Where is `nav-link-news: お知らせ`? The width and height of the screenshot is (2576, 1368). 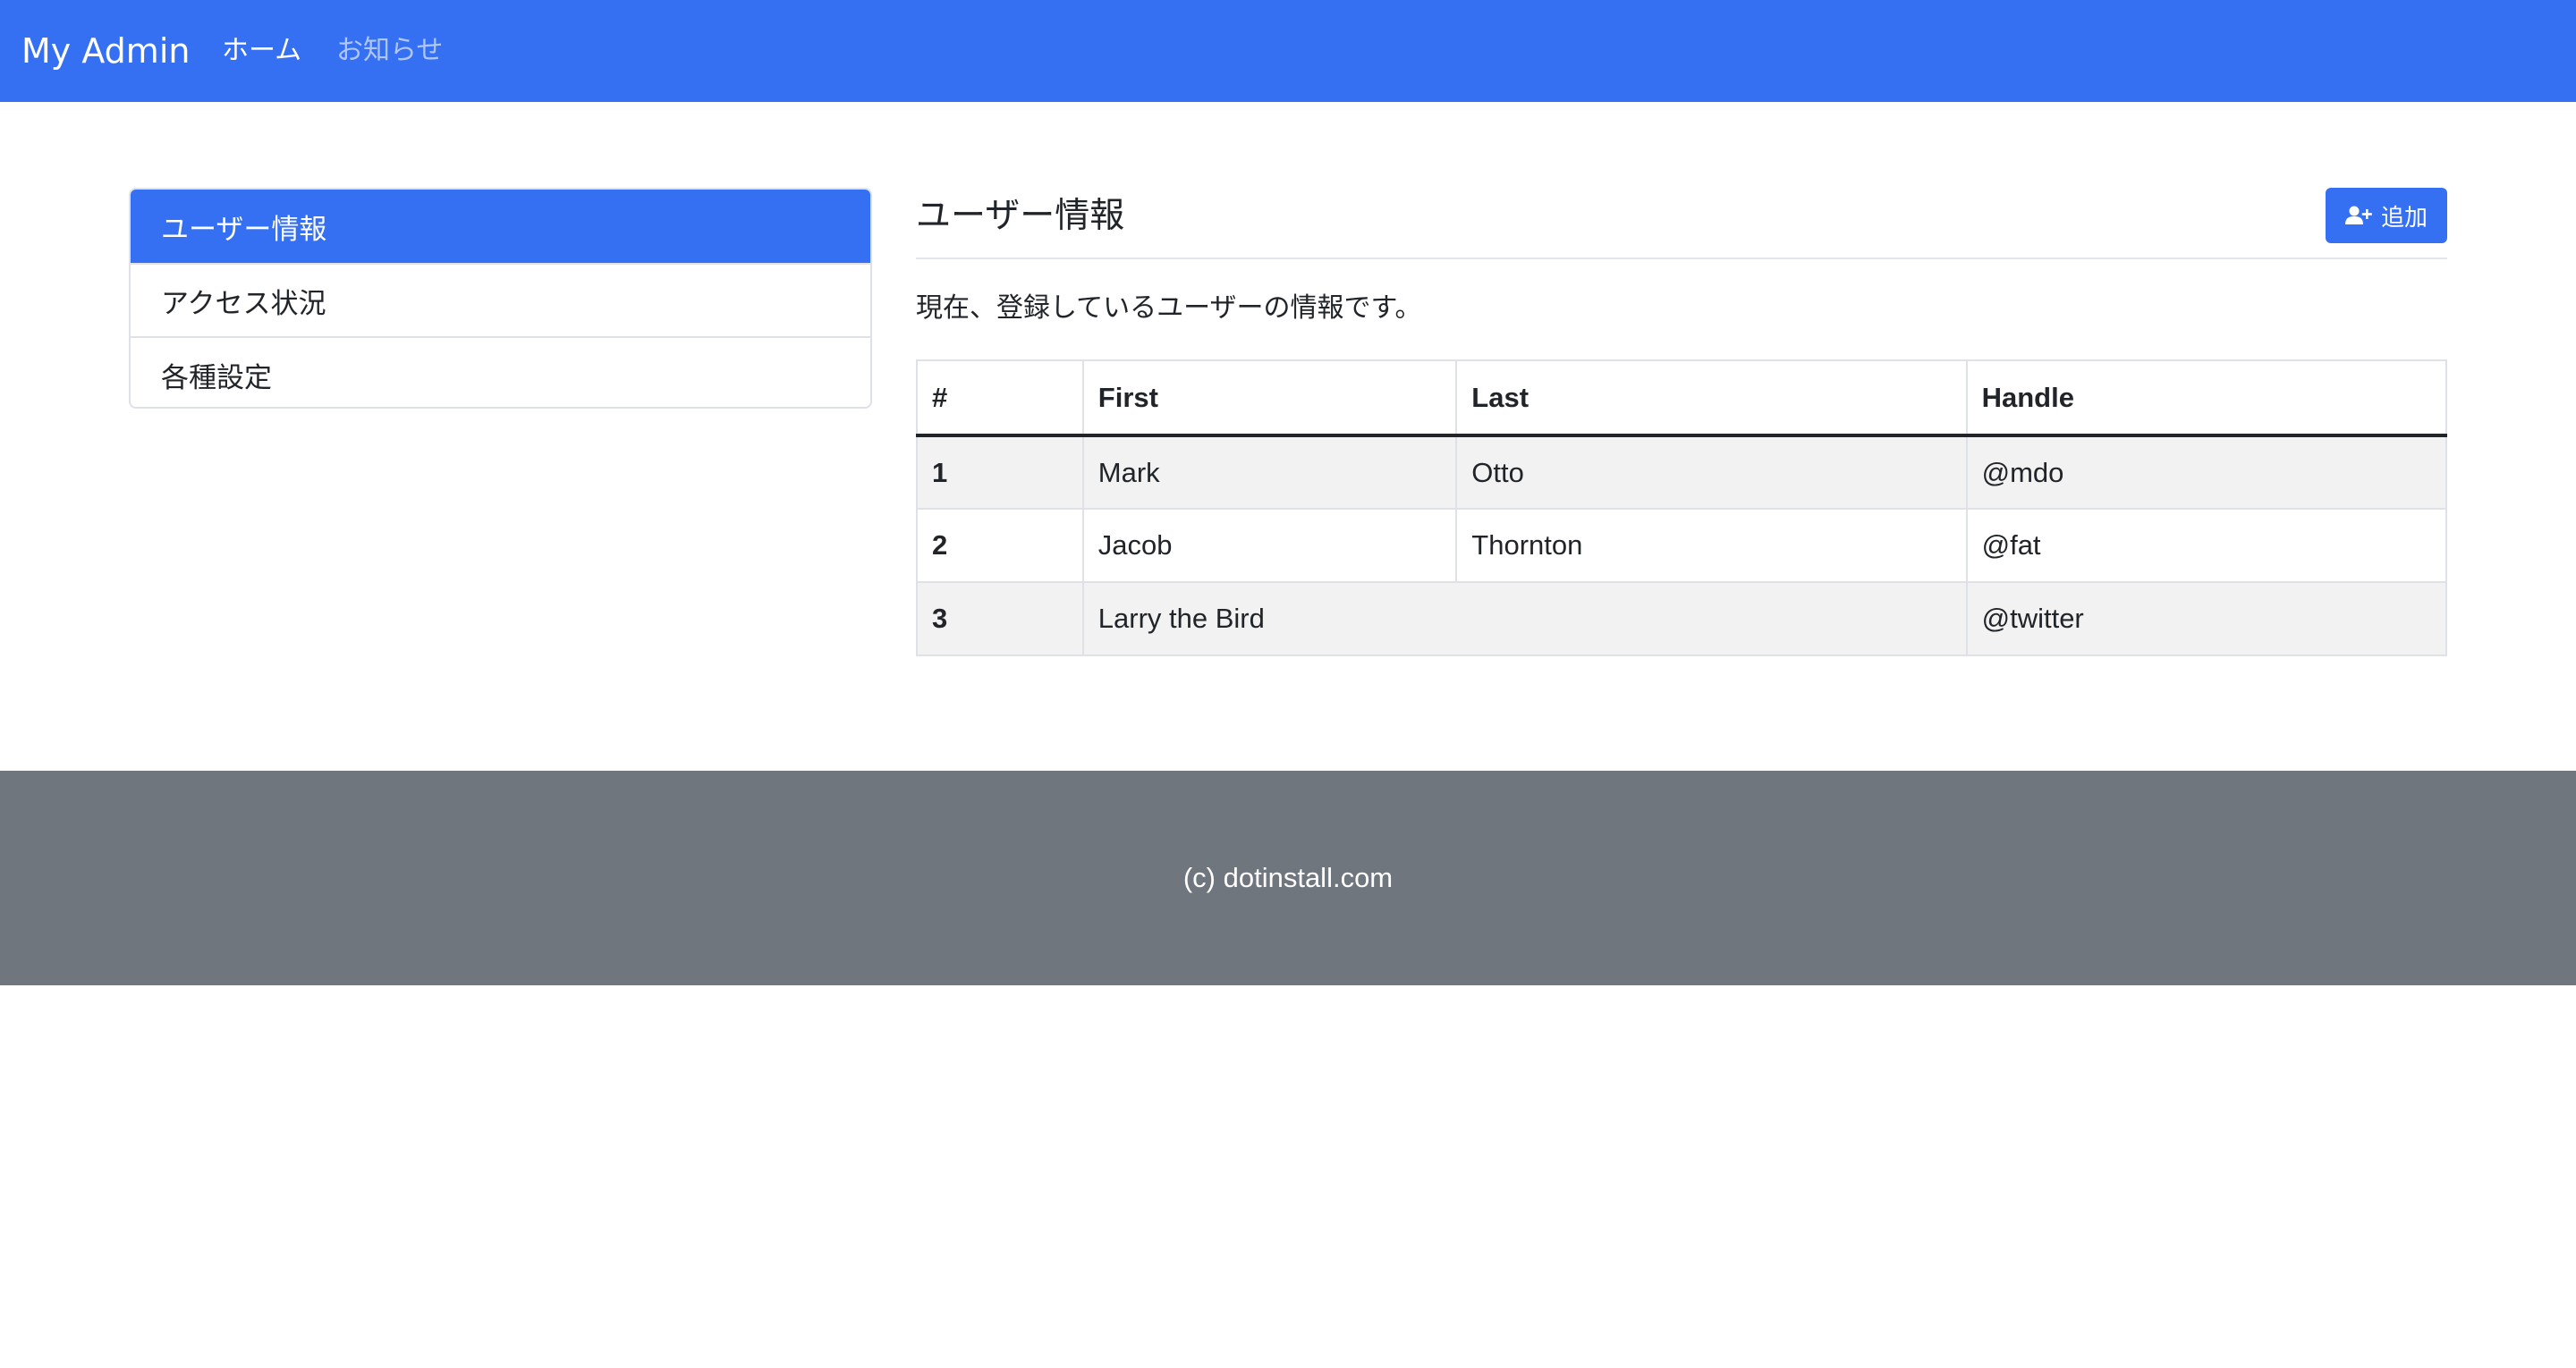
nav-link-news: お知らせ is located at coordinates (389, 51).